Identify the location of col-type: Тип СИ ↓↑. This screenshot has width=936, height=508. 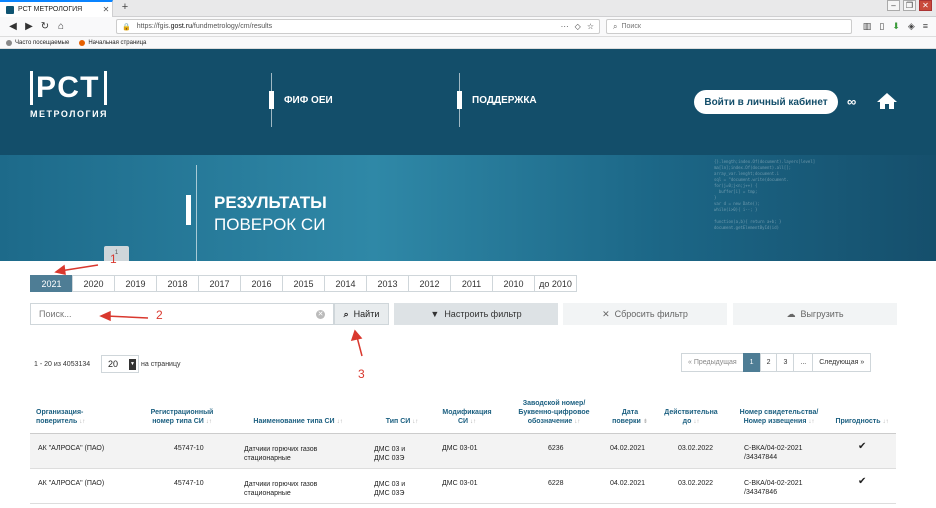
(402, 422).